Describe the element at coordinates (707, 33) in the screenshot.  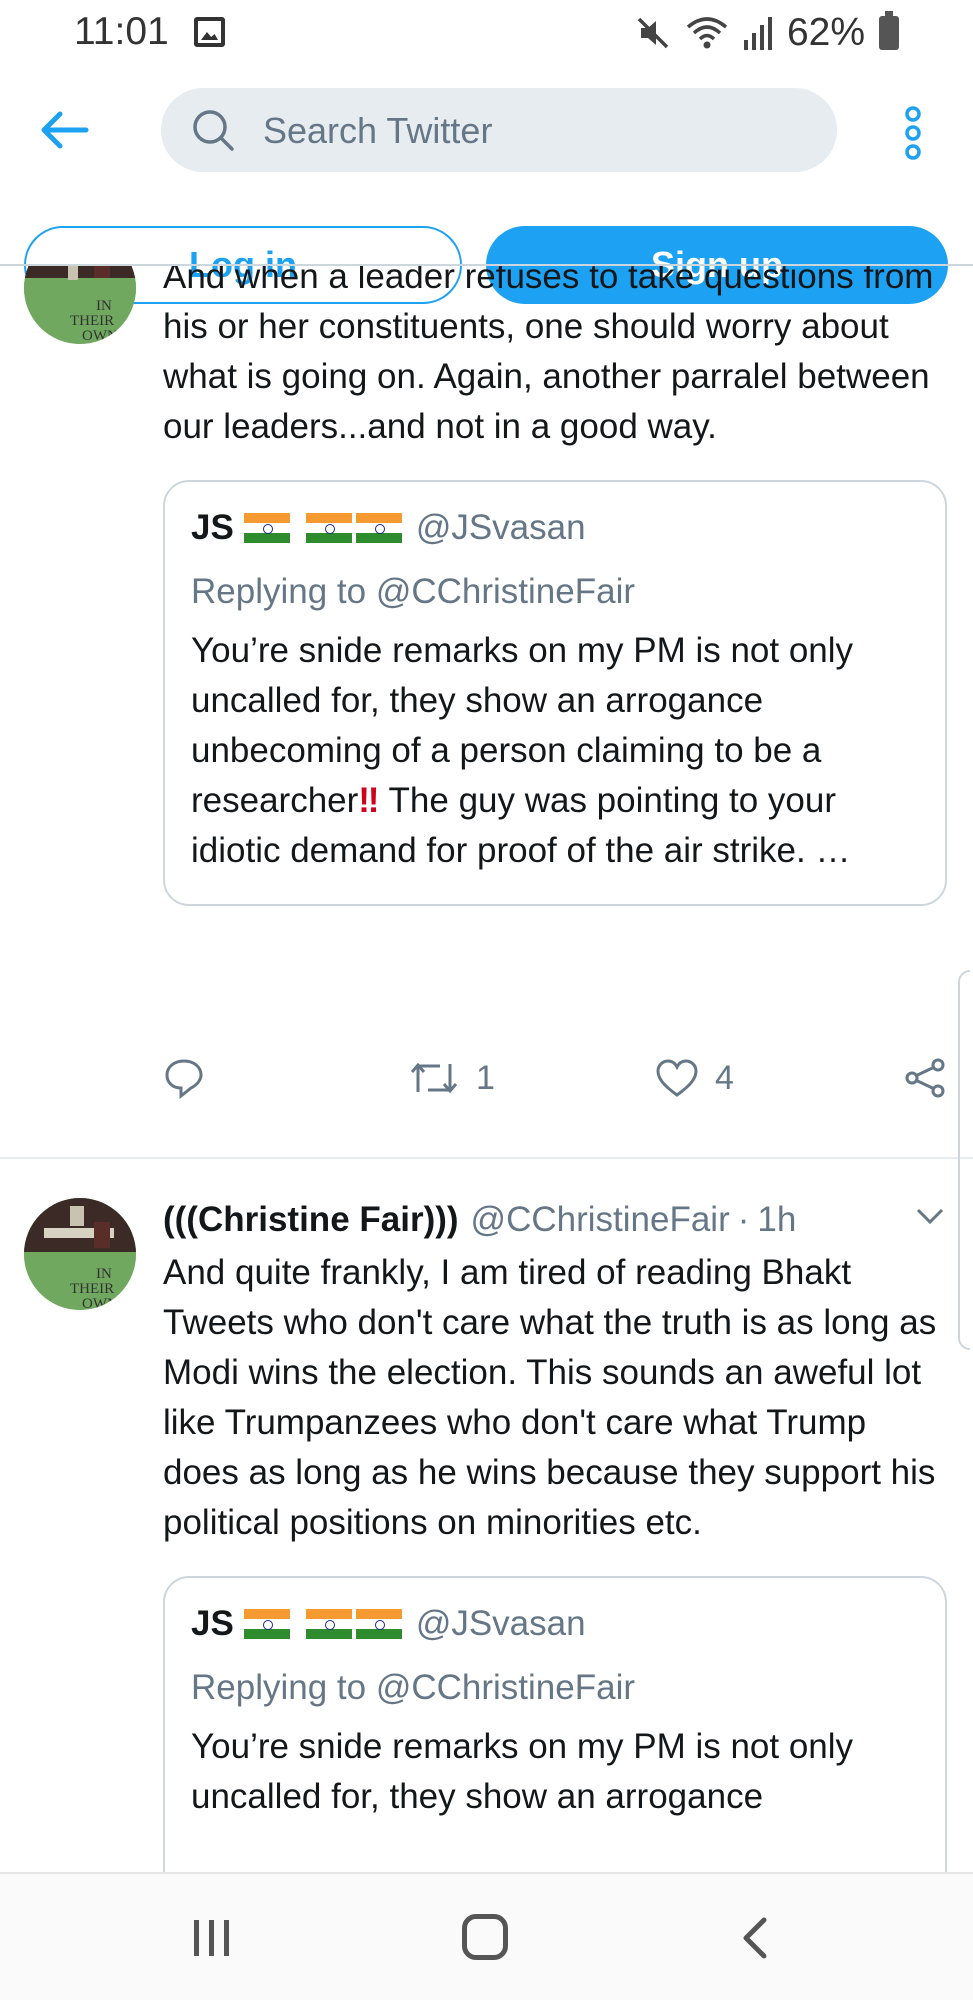
I see `wifi-icon` at that location.